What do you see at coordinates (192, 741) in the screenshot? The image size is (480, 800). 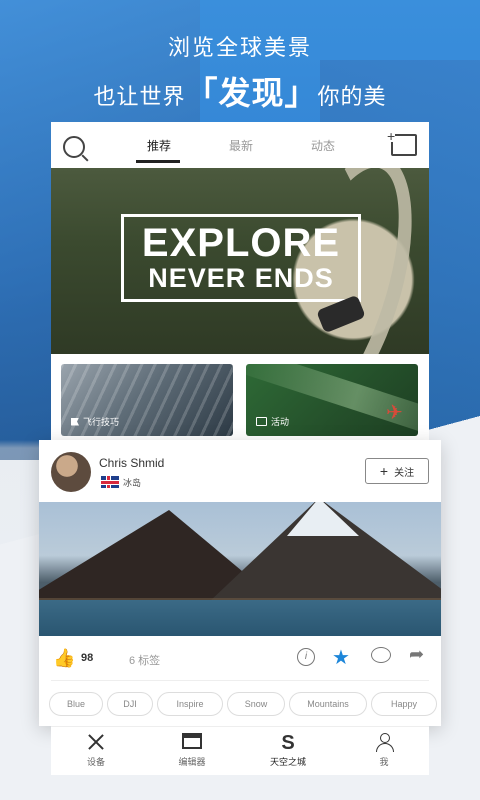 I see `clapperboard-icon` at bounding box center [192, 741].